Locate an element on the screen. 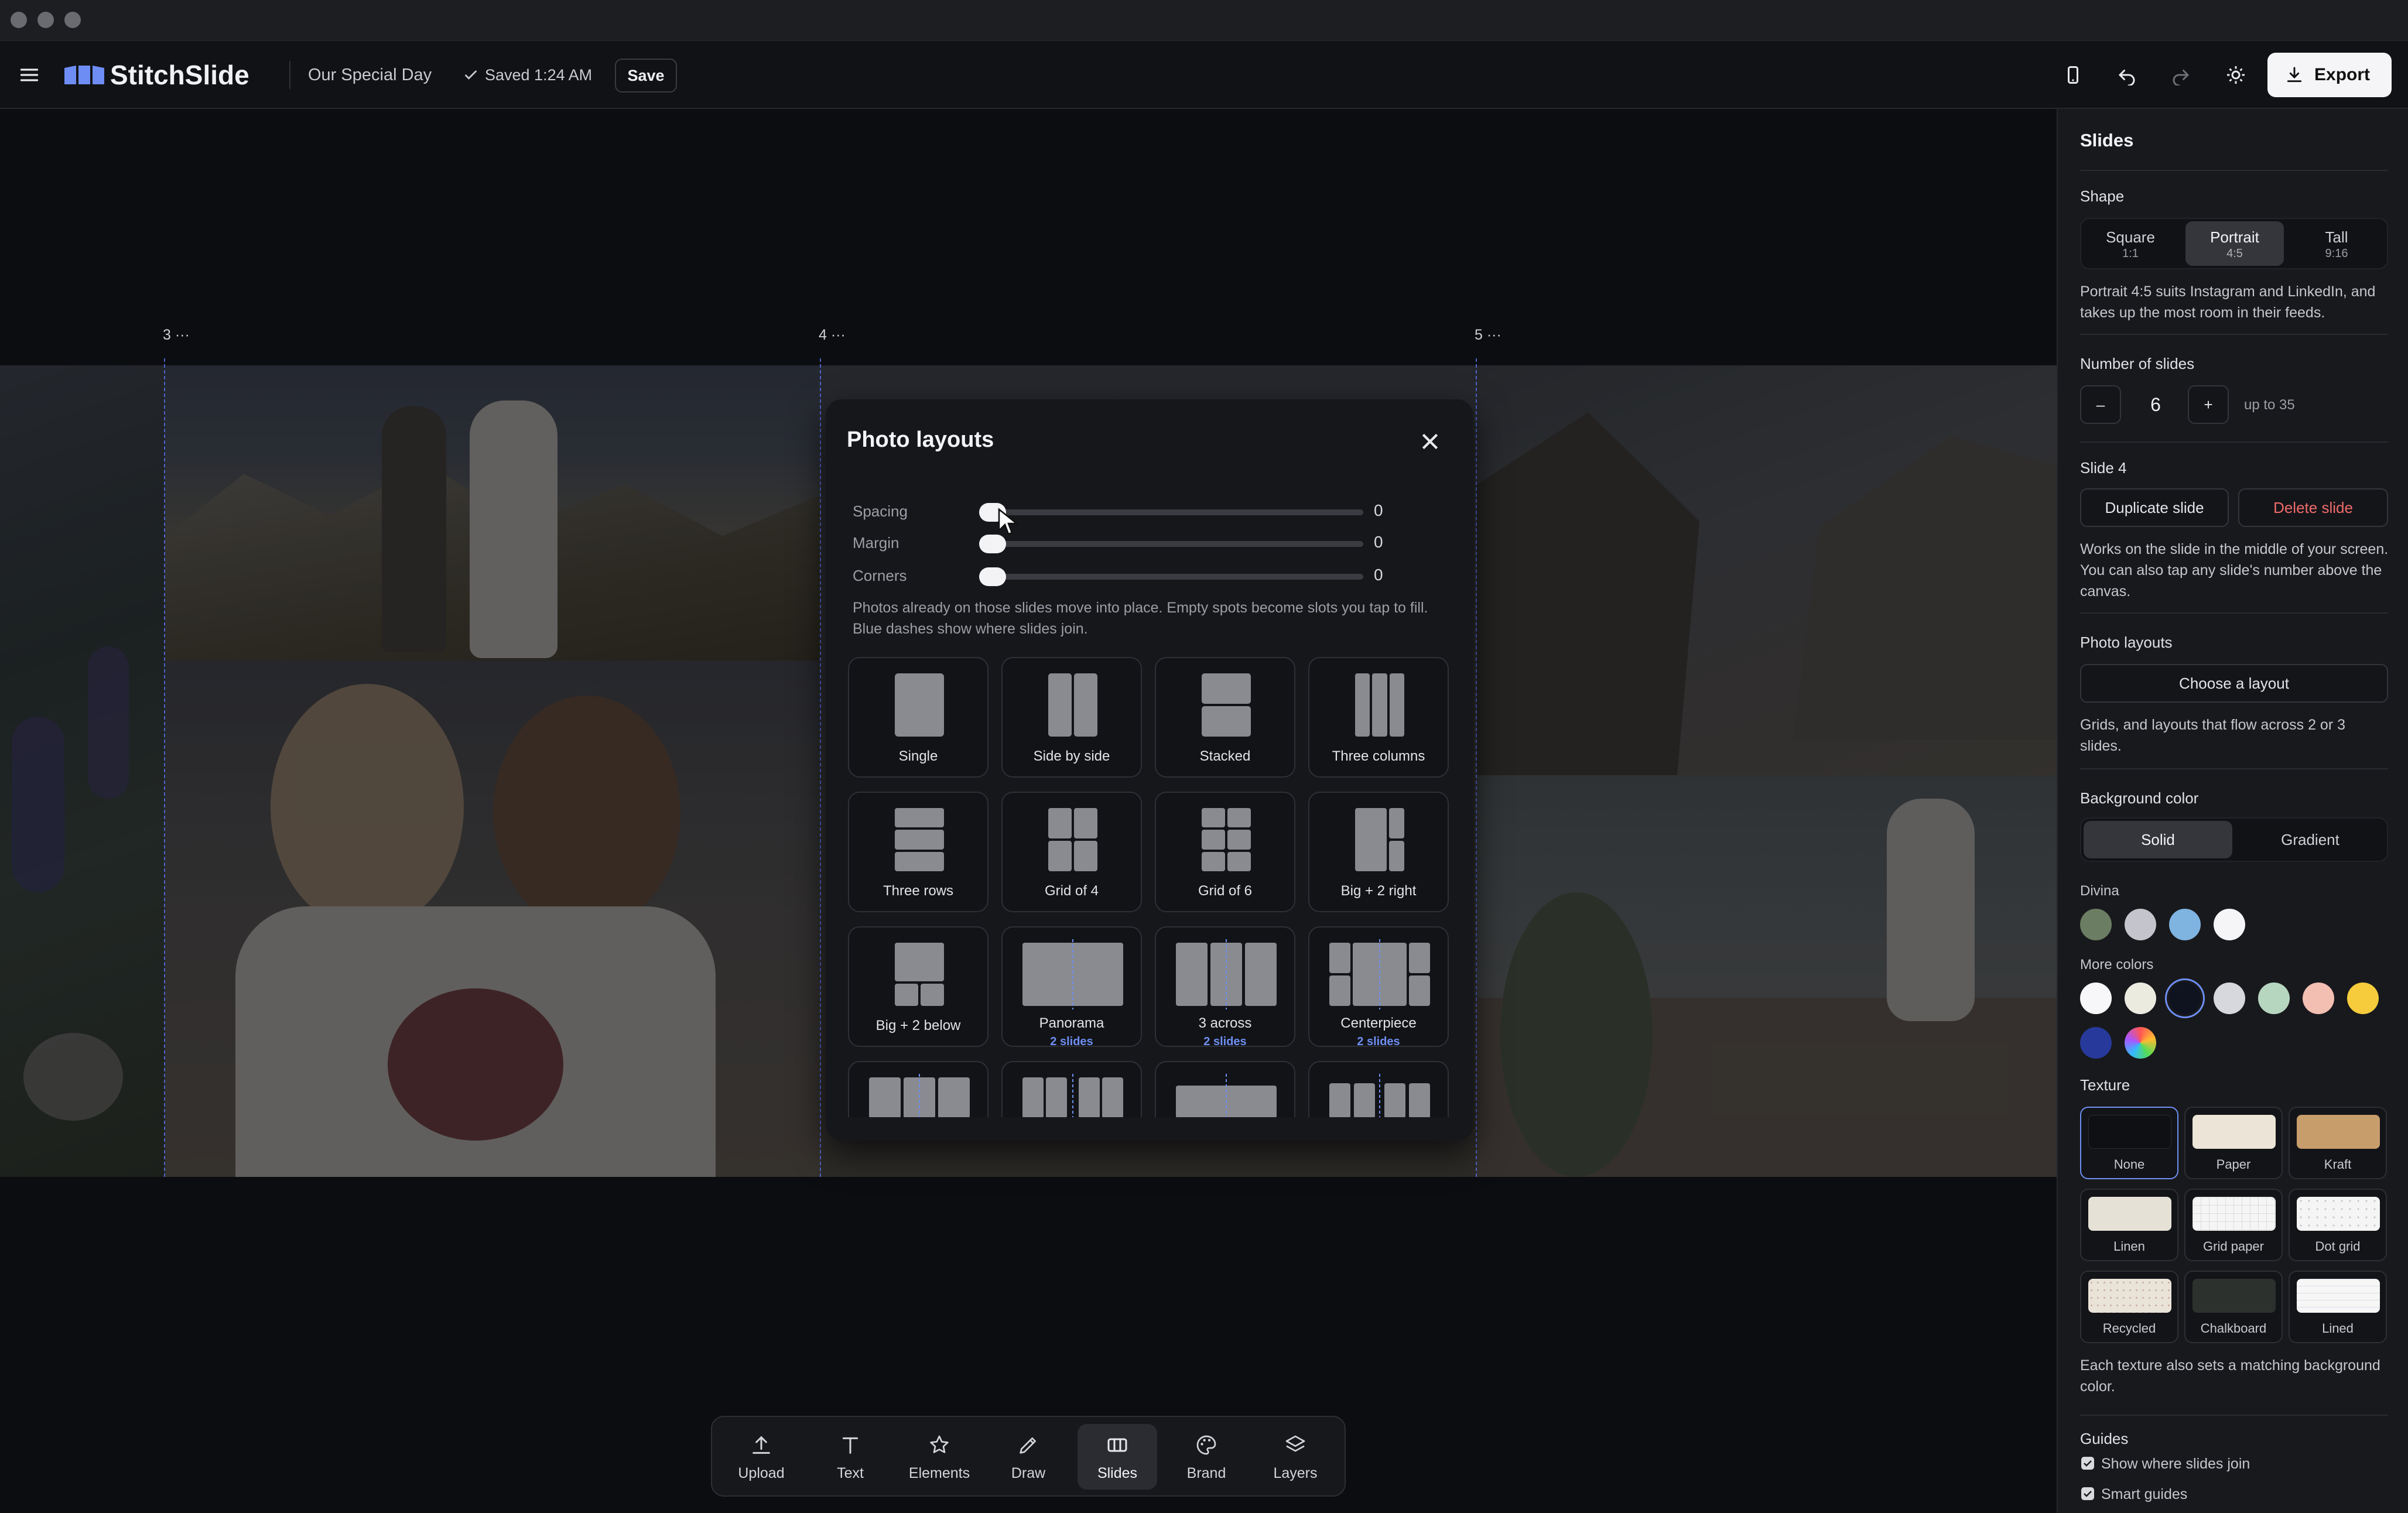  layout-3-across: 3 across 2 slides is located at coordinates (1225, 987).